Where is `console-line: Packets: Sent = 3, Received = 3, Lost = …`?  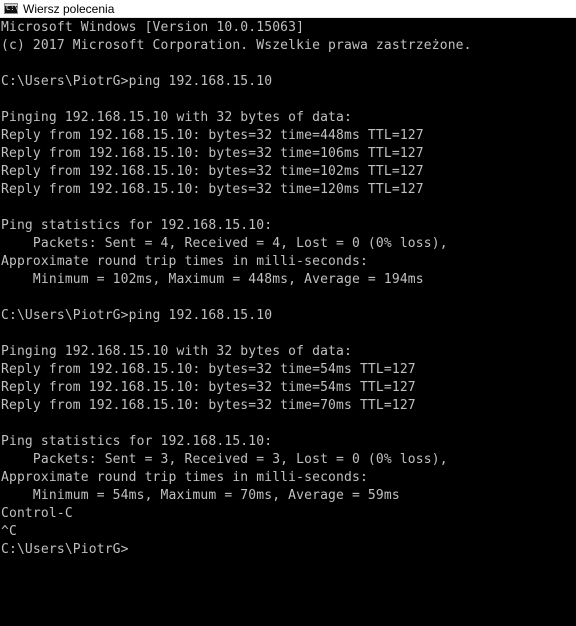 console-line: Packets: Sent = 3, Received = 3, Lost = … is located at coordinates (224, 459).